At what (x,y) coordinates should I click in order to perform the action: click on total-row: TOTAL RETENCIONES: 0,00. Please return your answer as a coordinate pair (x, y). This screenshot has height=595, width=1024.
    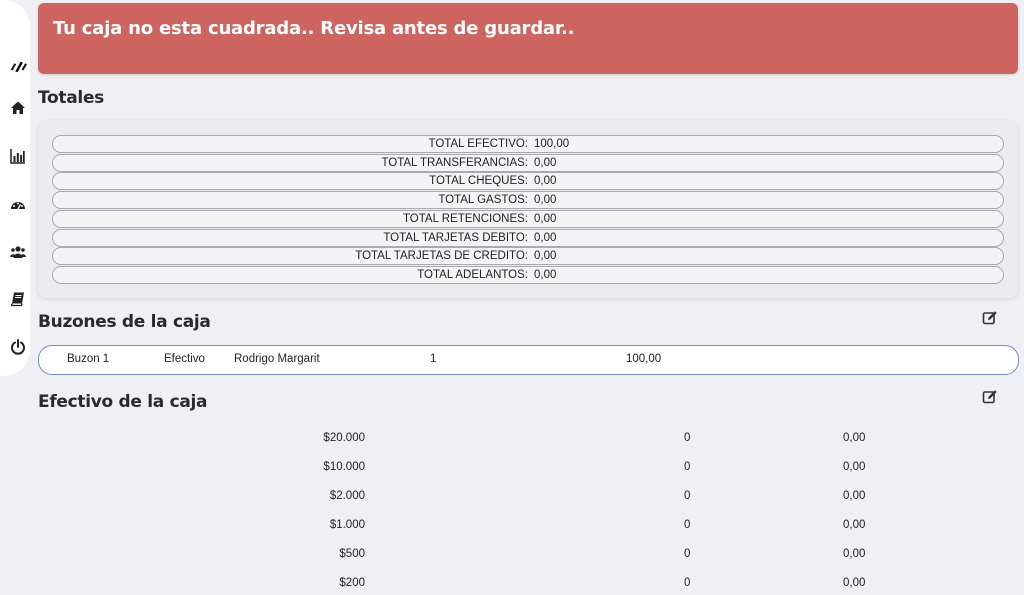
    Looking at the image, I should click on (528, 219).